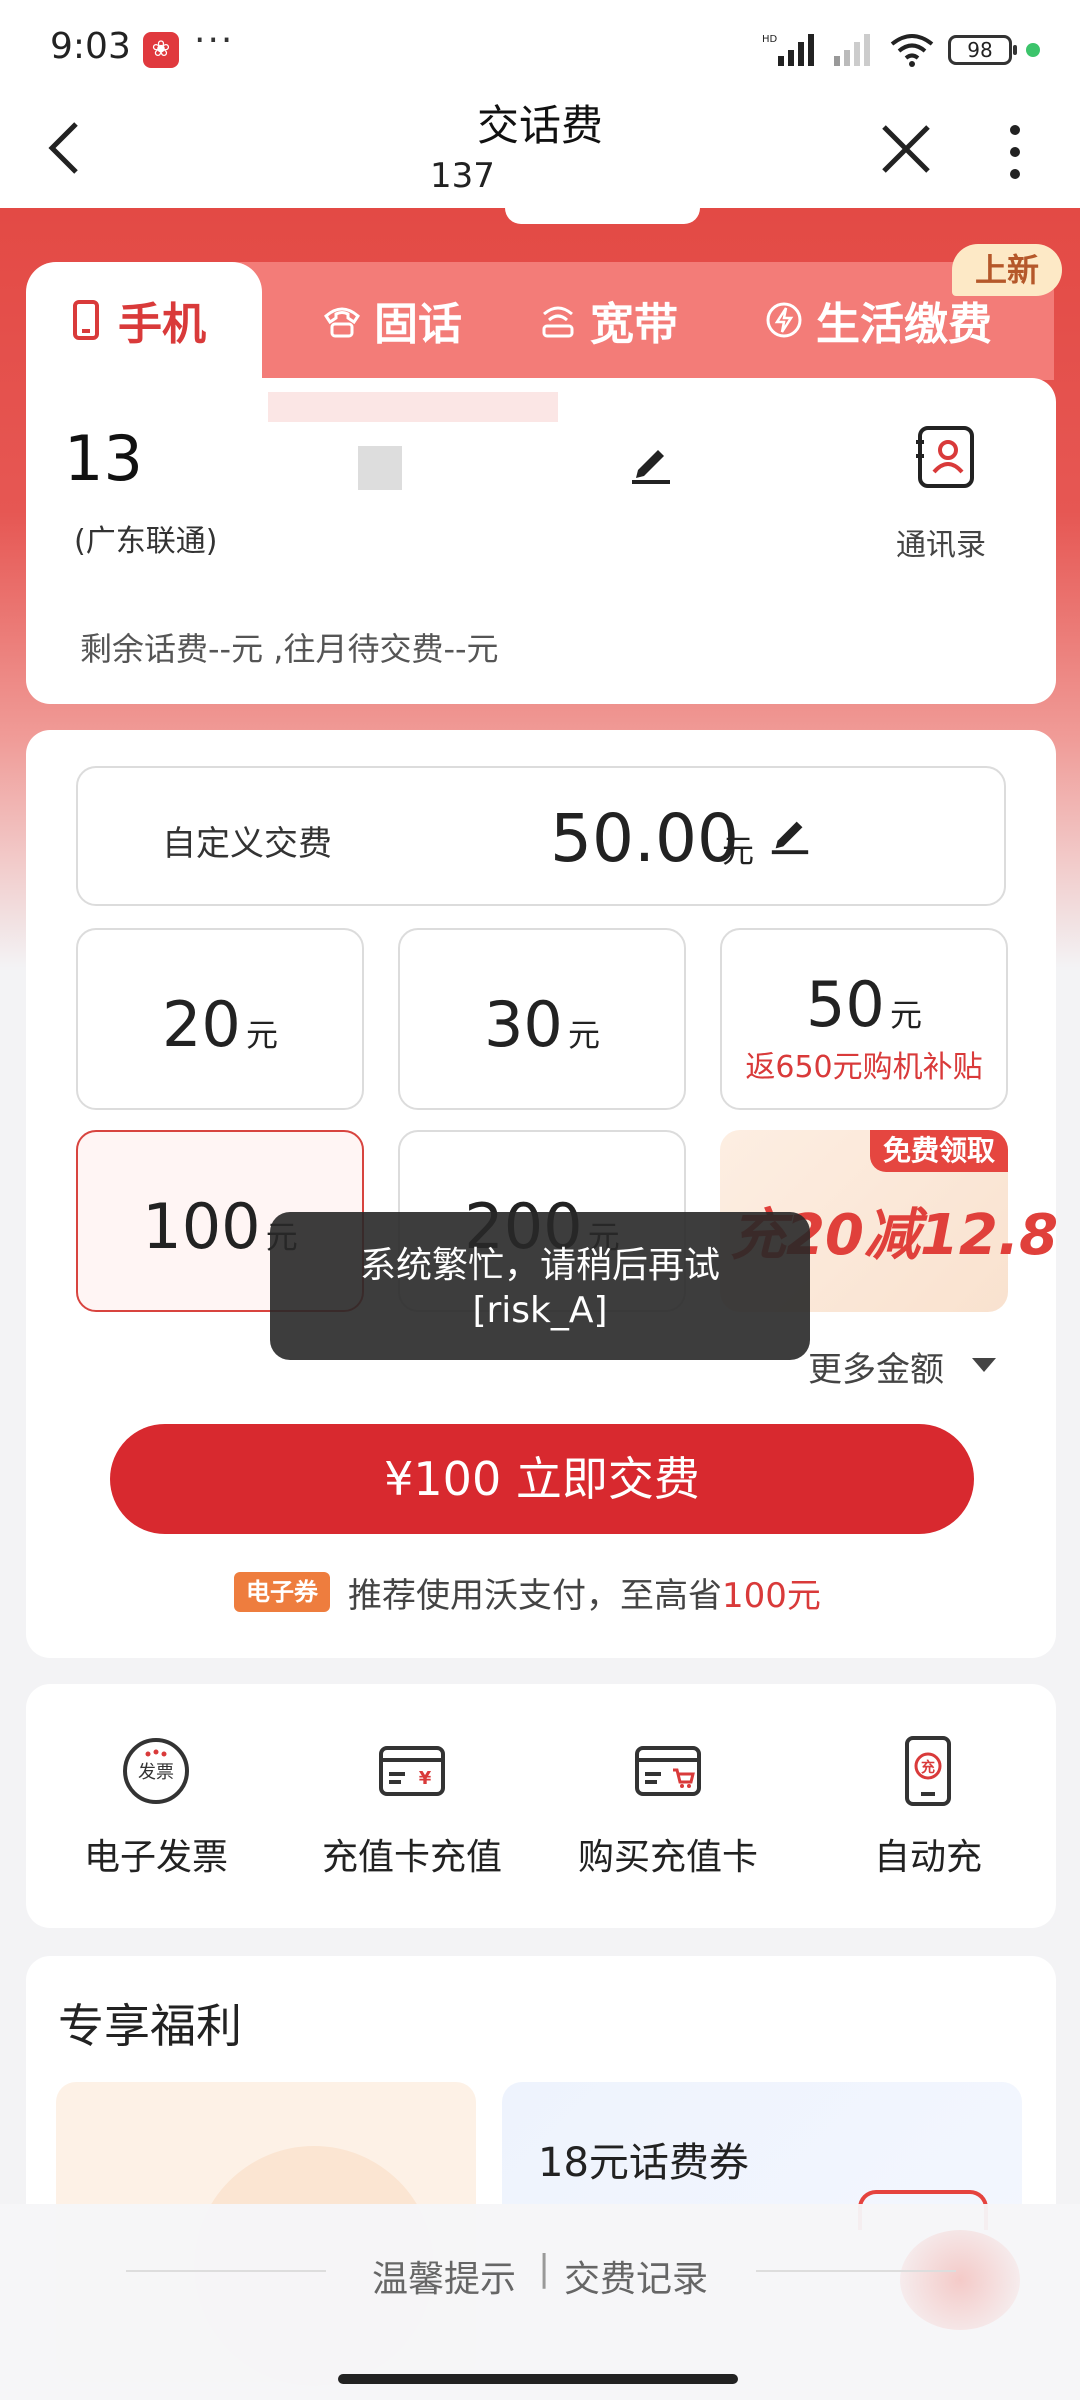 The image size is (1080, 2400). Describe the element at coordinates (941, 542) in the screenshot. I see `contacts-label: 通讯录` at that location.